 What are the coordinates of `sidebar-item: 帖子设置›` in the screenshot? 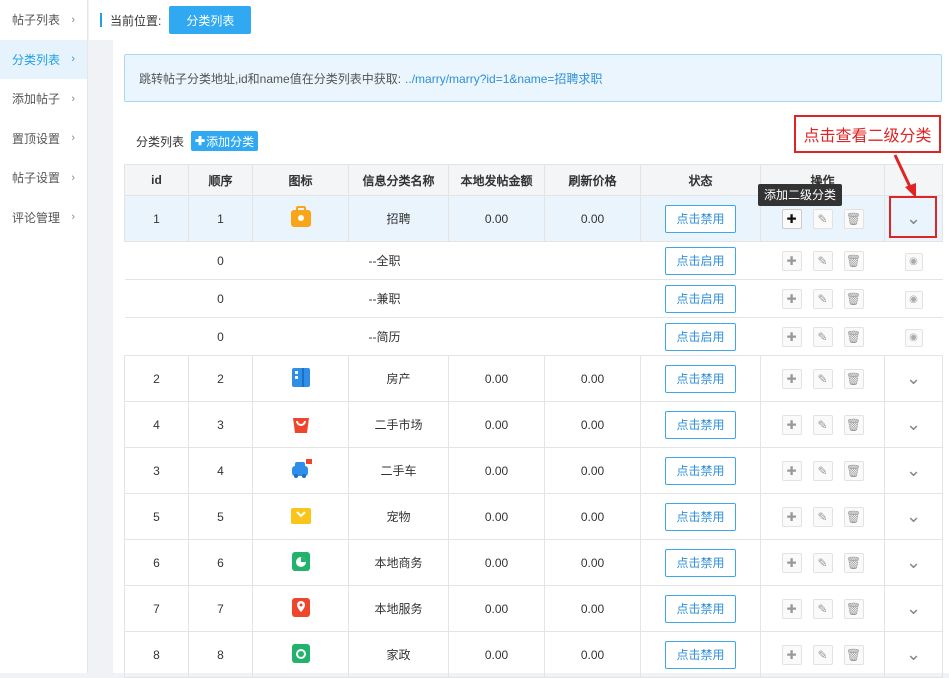 It's located at (43, 178).